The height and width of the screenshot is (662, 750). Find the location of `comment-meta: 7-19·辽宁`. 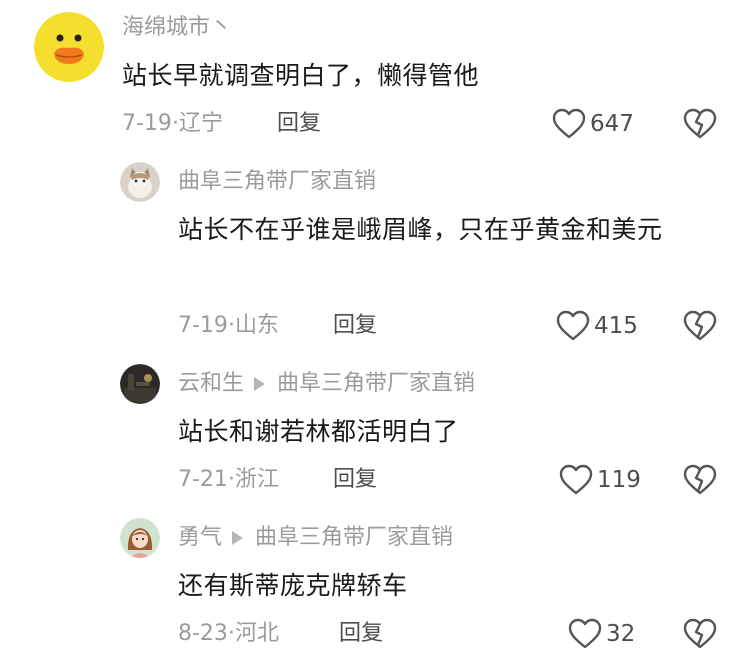

comment-meta: 7-19·辽宁 is located at coordinates (172, 124).